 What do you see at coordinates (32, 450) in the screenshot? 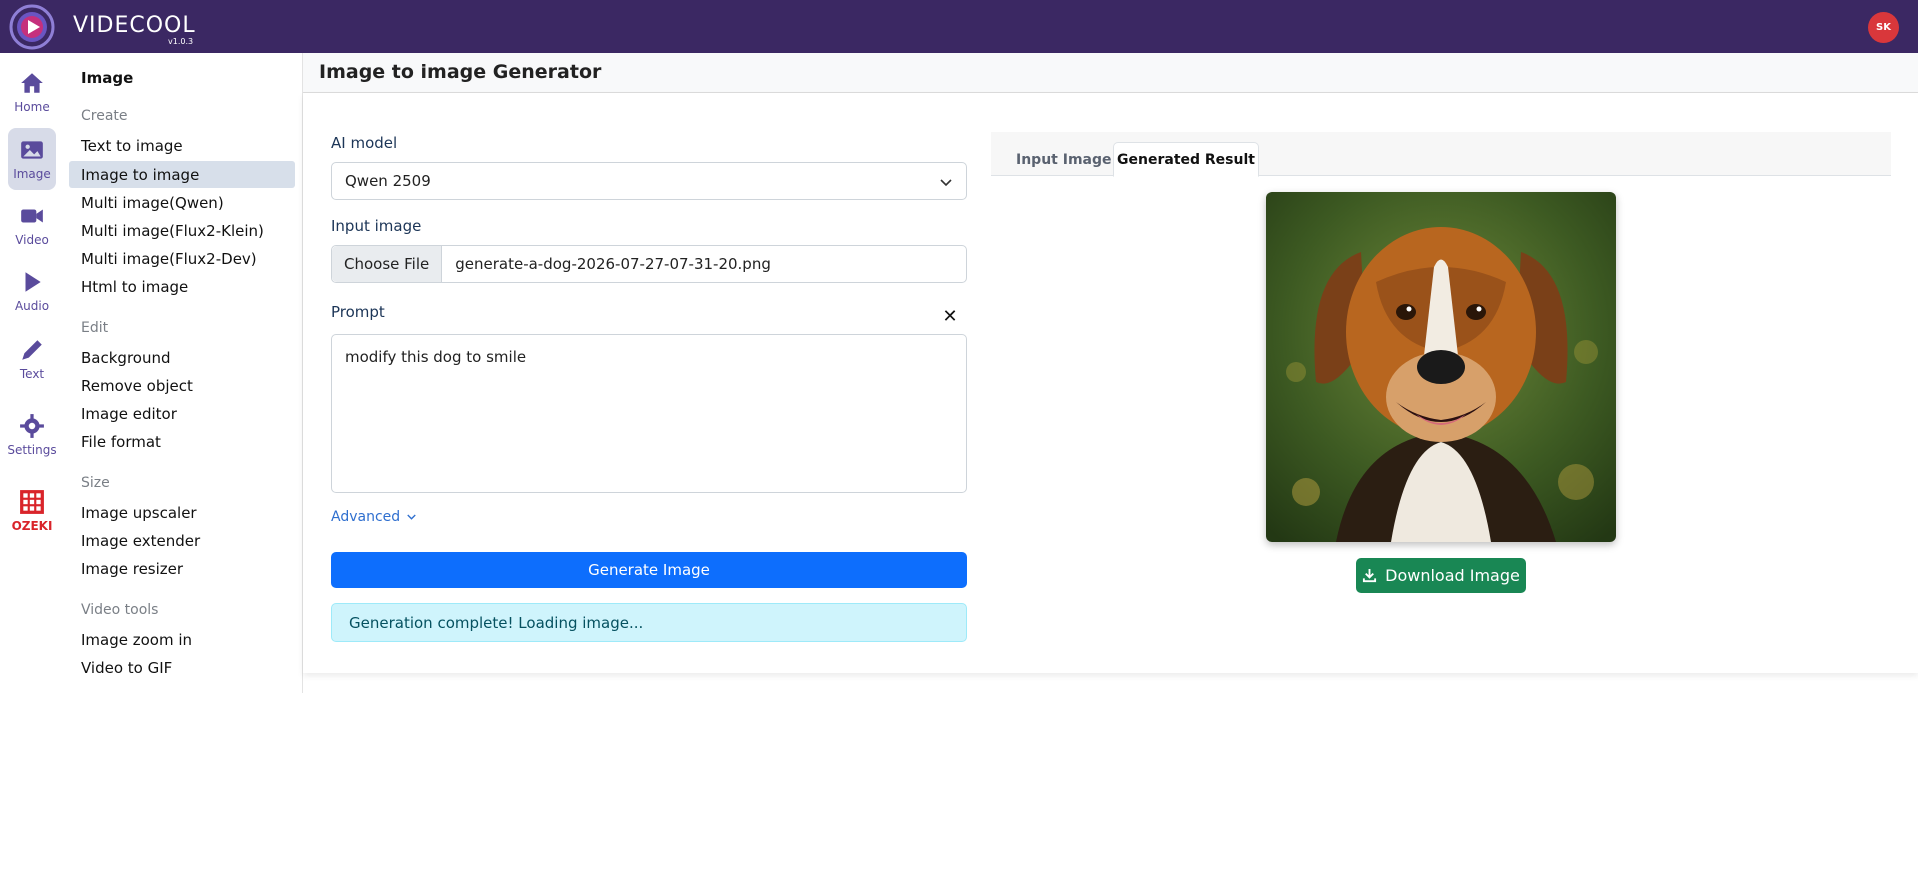
I see `rail-label-settings: Settings` at bounding box center [32, 450].